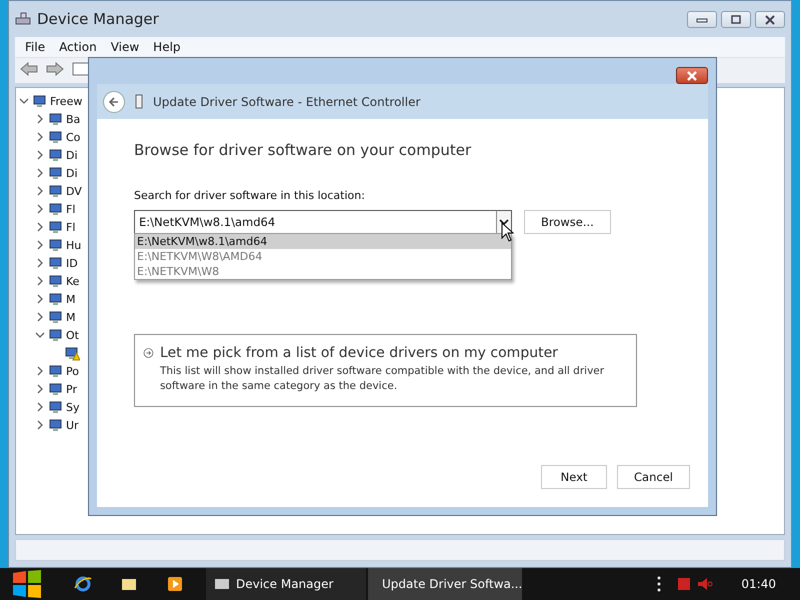  I want to click on suggestion-item: E:\NETKVM\W8, so click(323, 271).